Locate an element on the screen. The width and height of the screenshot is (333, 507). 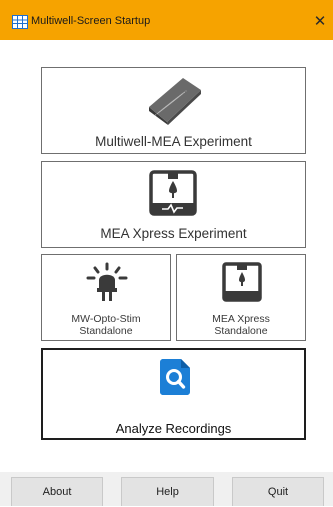
mea-xpress-standalone-button: MEA Xpress Standalone is located at coordinates (241, 297).